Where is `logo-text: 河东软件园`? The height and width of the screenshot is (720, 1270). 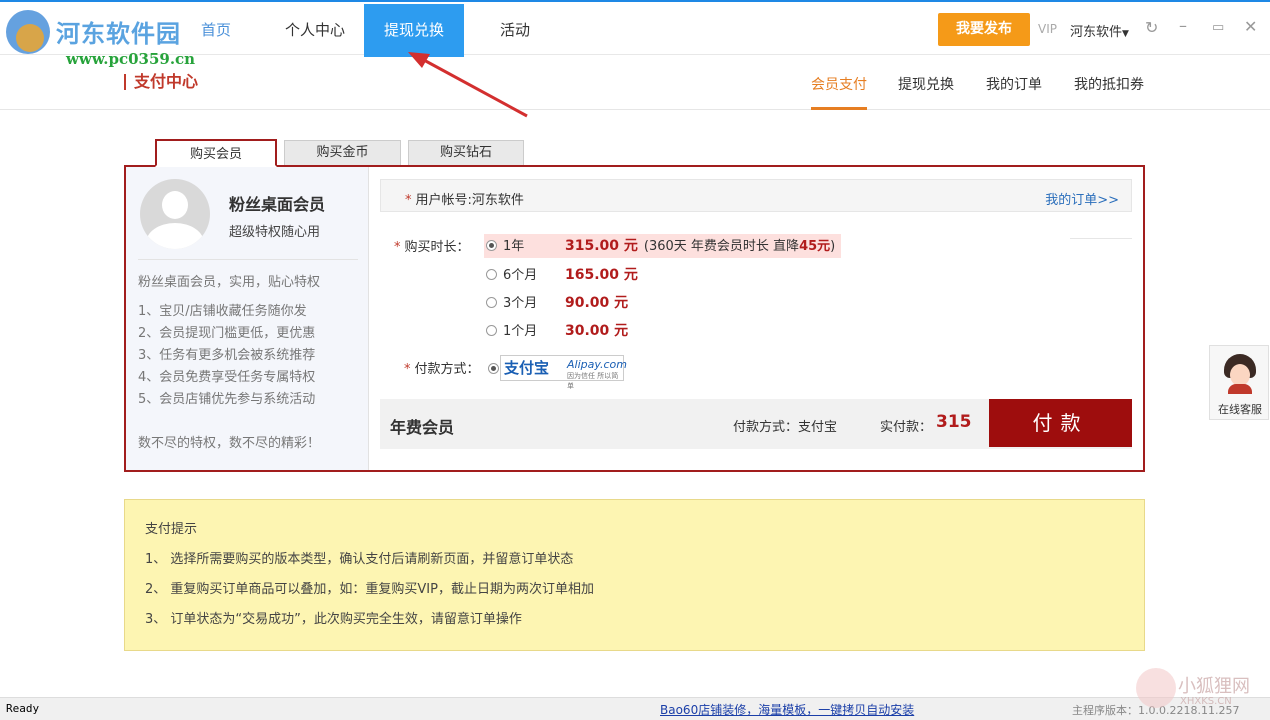
logo-text: 河东软件园 is located at coordinates (118, 34).